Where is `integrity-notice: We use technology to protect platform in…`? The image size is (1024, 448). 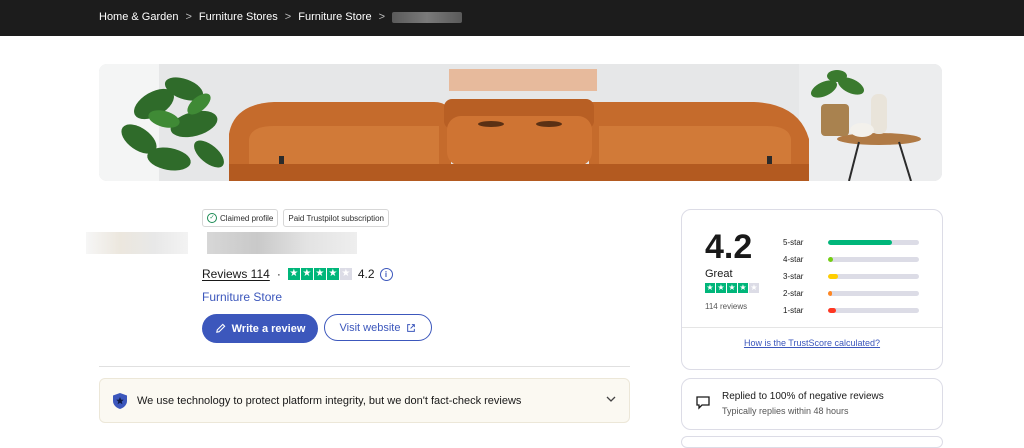 integrity-notice: We use technology to protect platform in… is located at coordinates (364, 400).